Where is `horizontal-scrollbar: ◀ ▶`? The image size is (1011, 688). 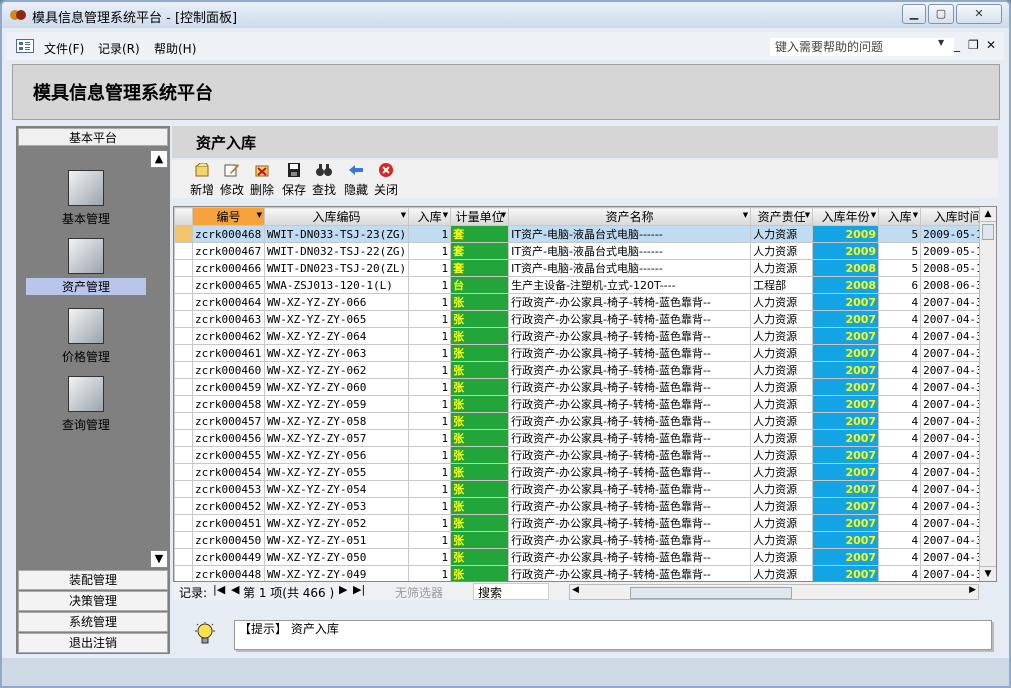 horizontal-scrollbar: ◀ ▶ is located at coordinates (774, 592).